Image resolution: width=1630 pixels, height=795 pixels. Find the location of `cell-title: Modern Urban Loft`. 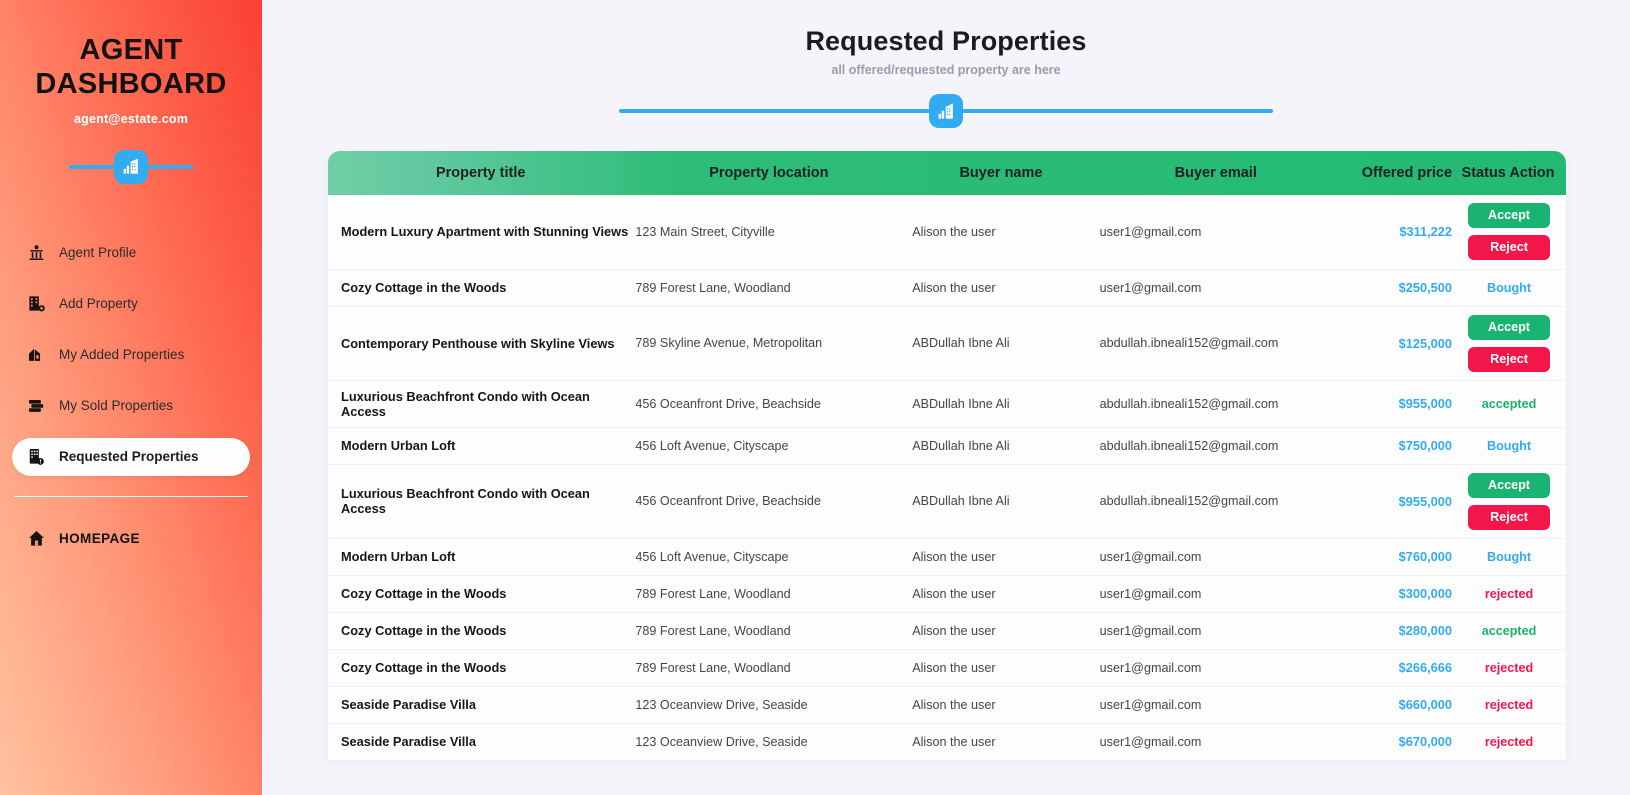

cell-title: Modern Urban Loft is located at coordinates (398, 556).